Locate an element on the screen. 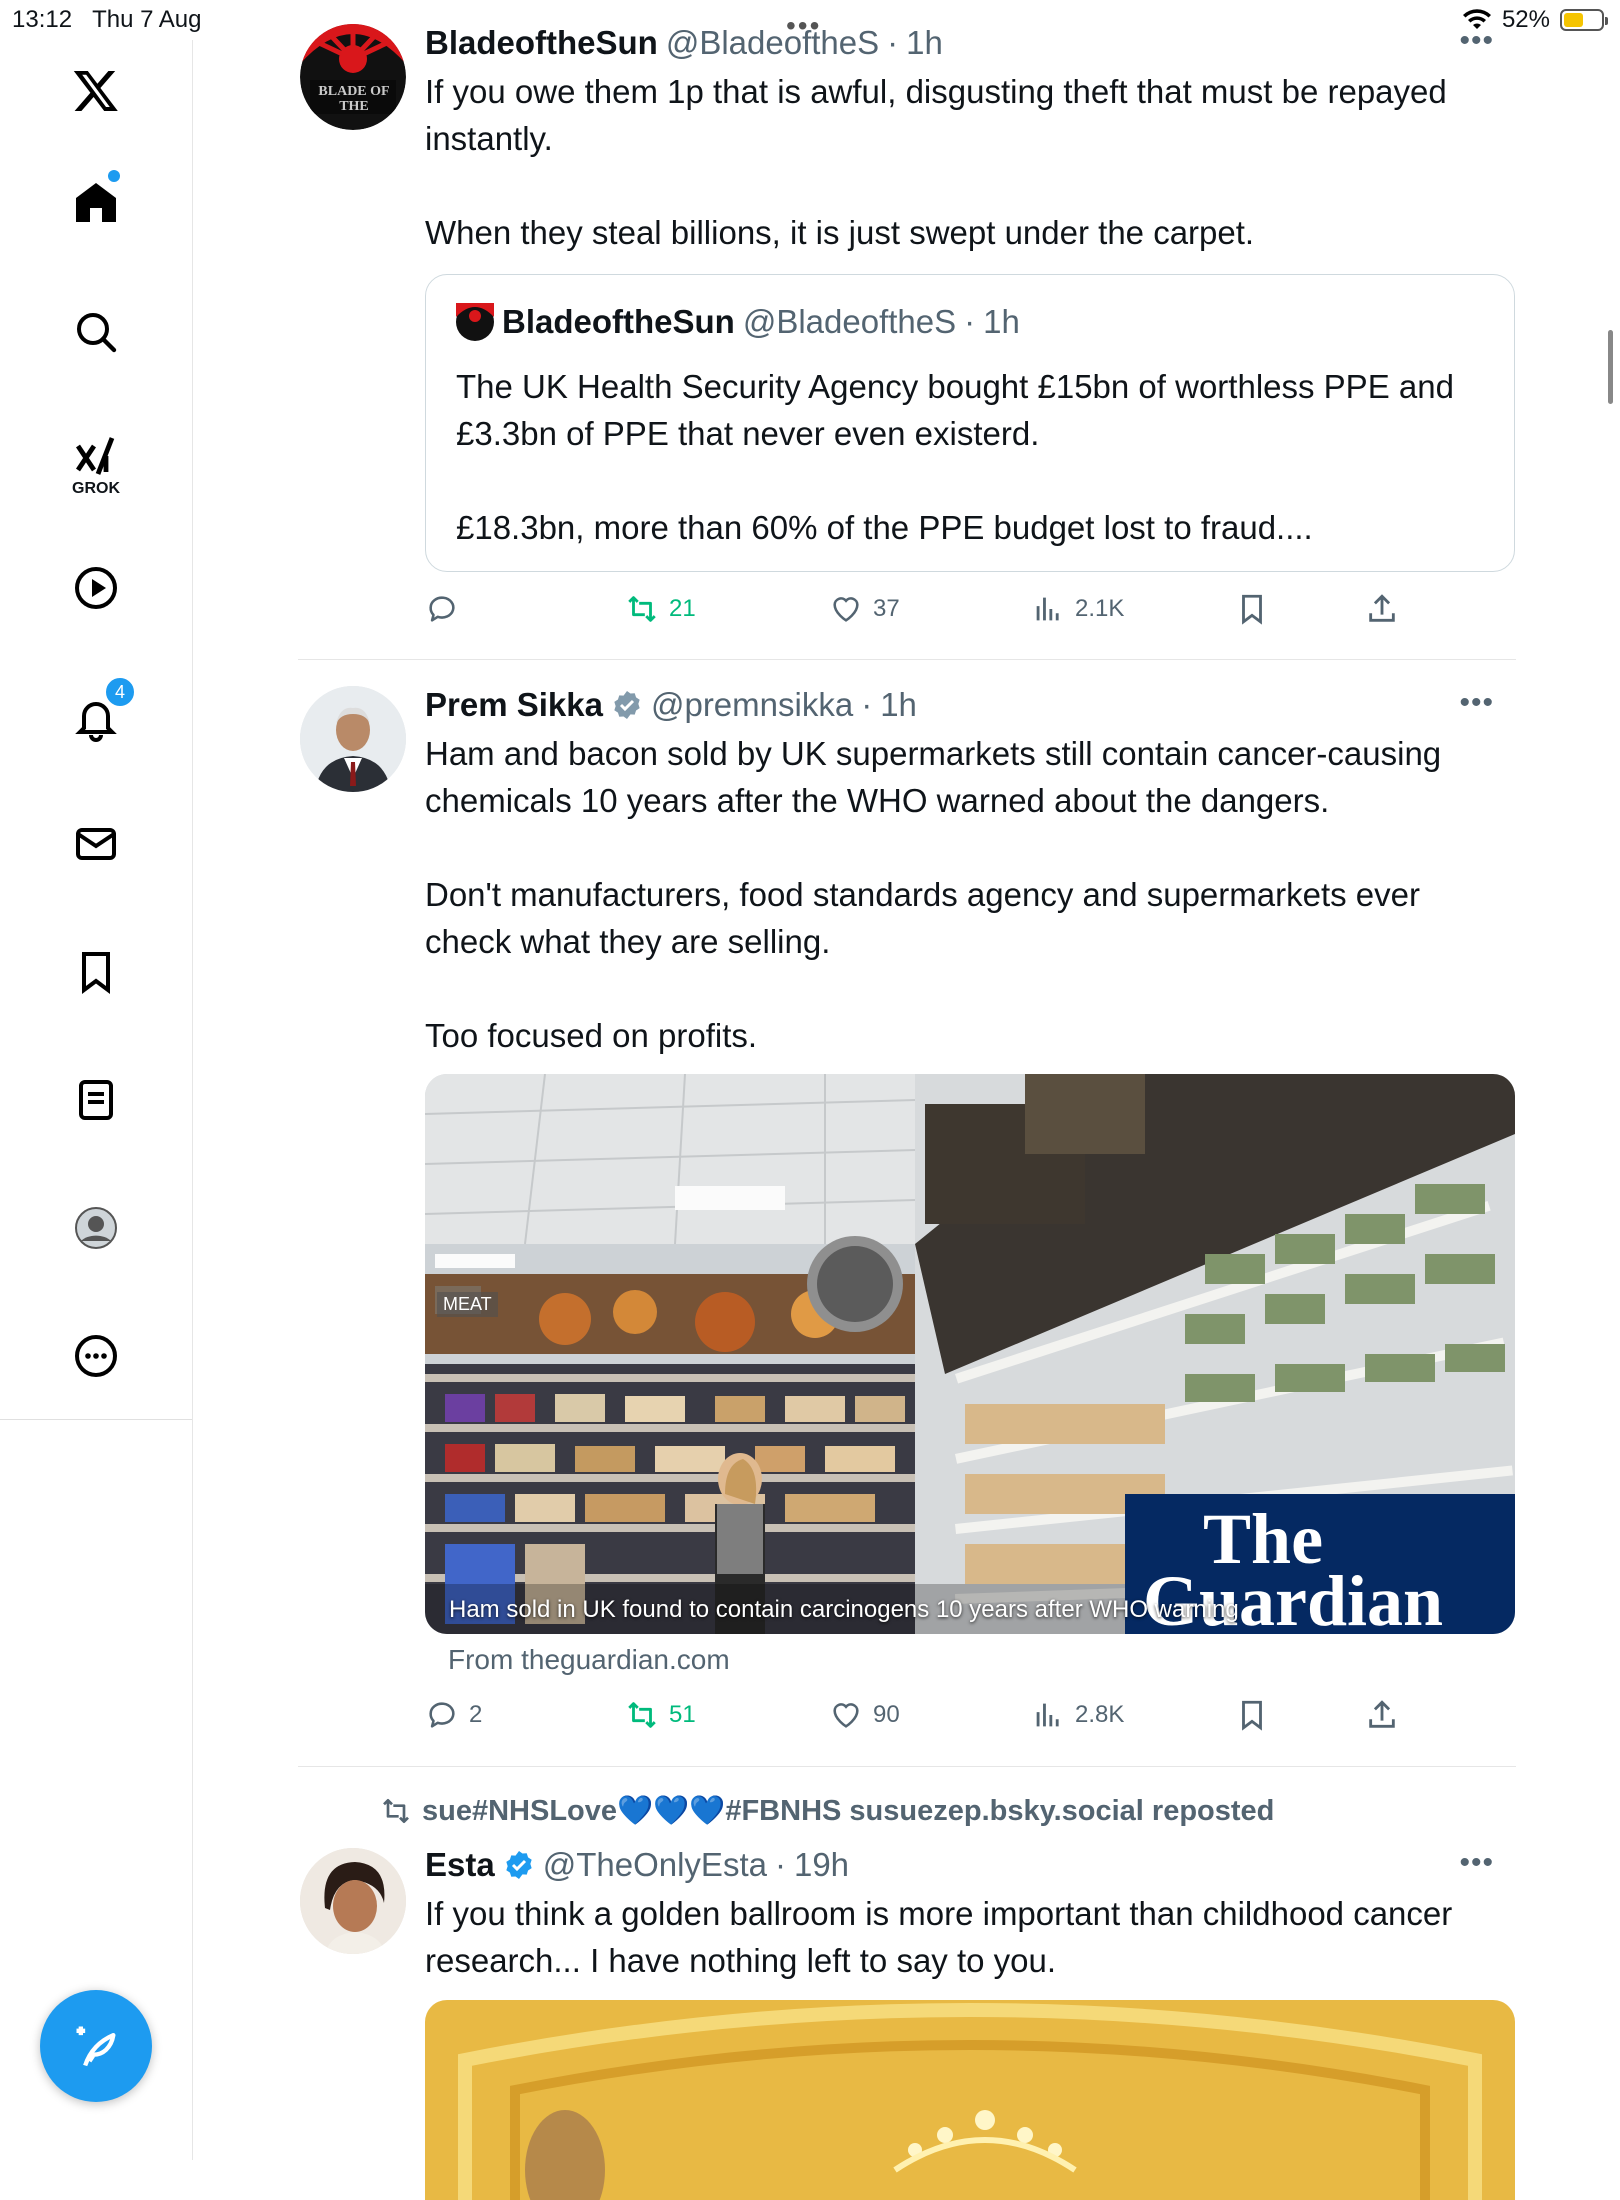  video-icon is located at coordinates (96, 588).